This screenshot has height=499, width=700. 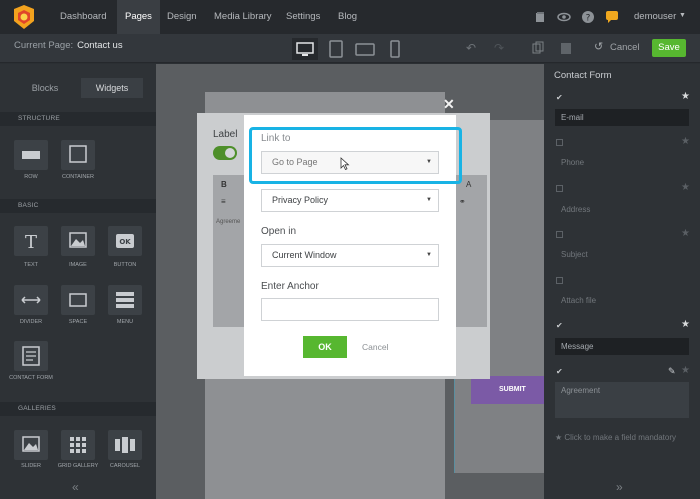 I want to click on widget-row, so click(x=31, y=155).